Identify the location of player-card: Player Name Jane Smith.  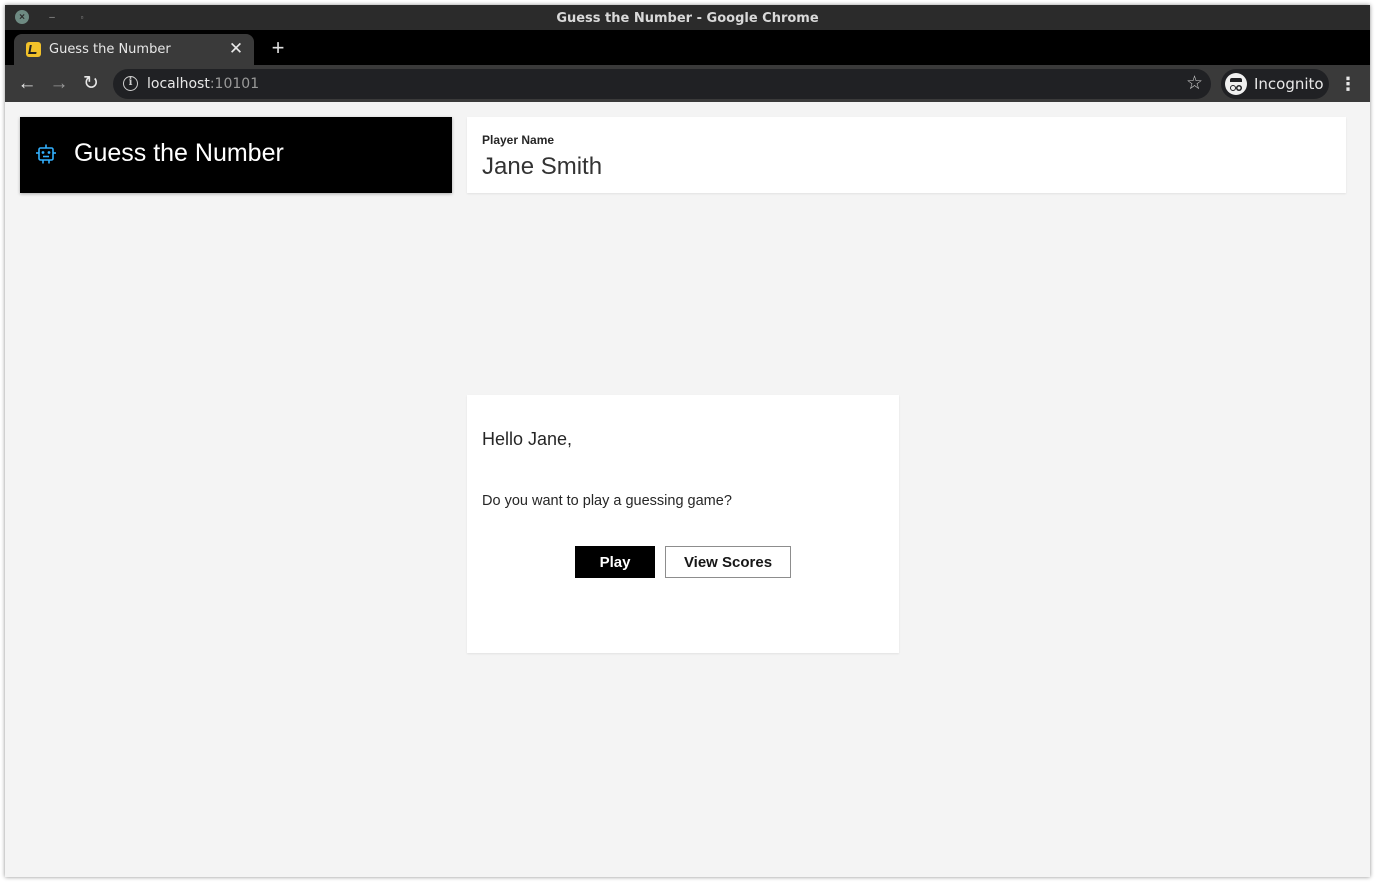
(906, 155).